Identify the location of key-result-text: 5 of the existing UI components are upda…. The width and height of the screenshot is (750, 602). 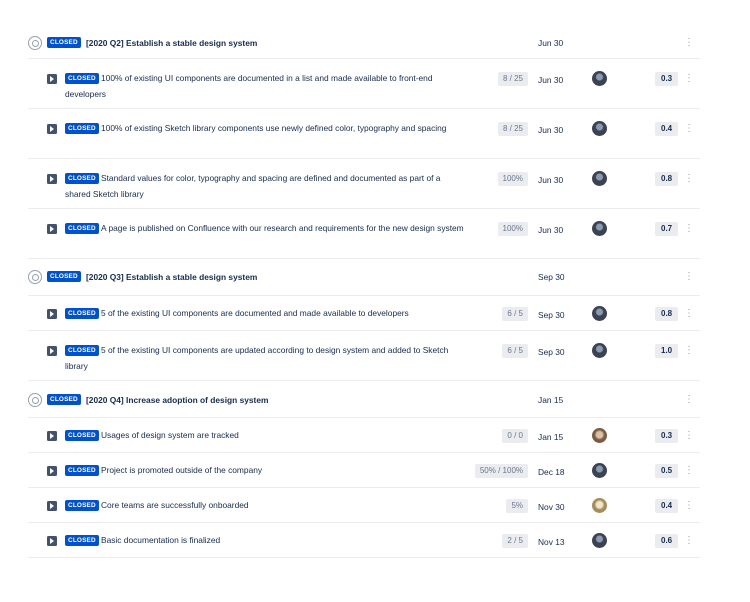
(265, 358).